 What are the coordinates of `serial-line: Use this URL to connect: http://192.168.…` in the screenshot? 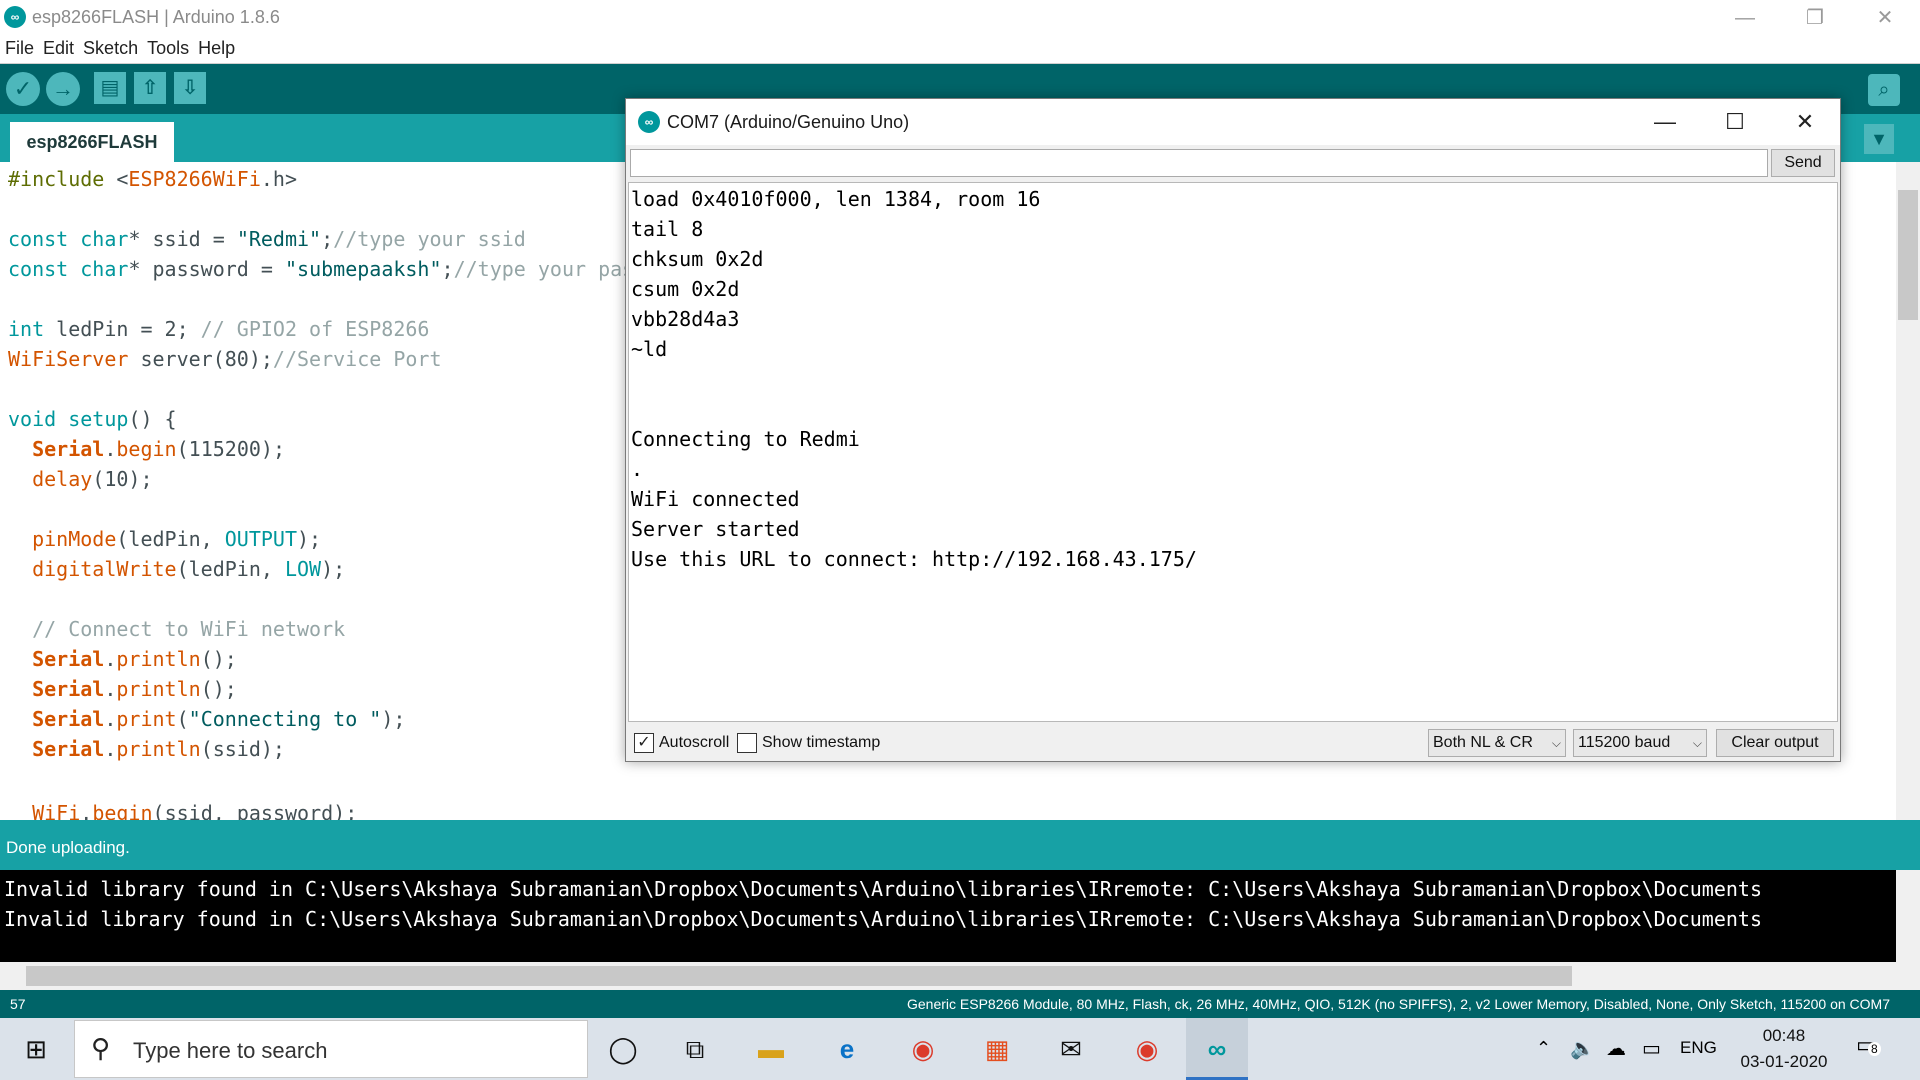 It's located at (914, 559).